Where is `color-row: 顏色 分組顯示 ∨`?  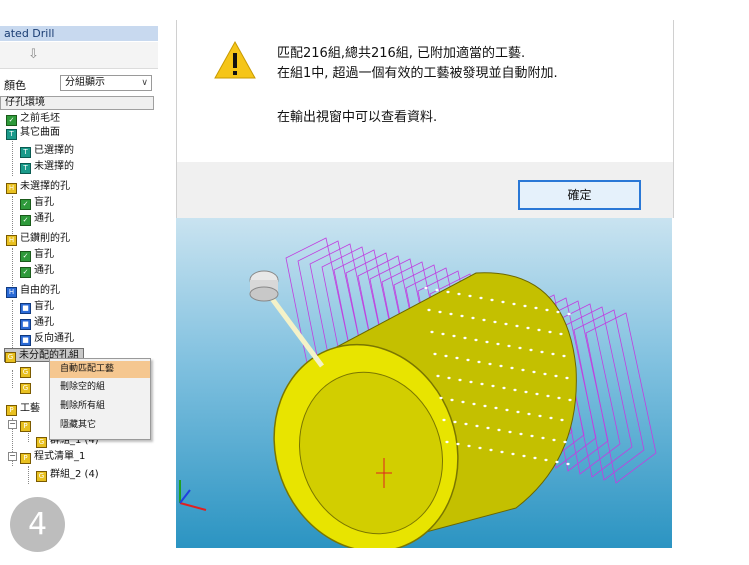 color-row: 顏色 分組顯示 ∨ is located at coordinates (79, 84).